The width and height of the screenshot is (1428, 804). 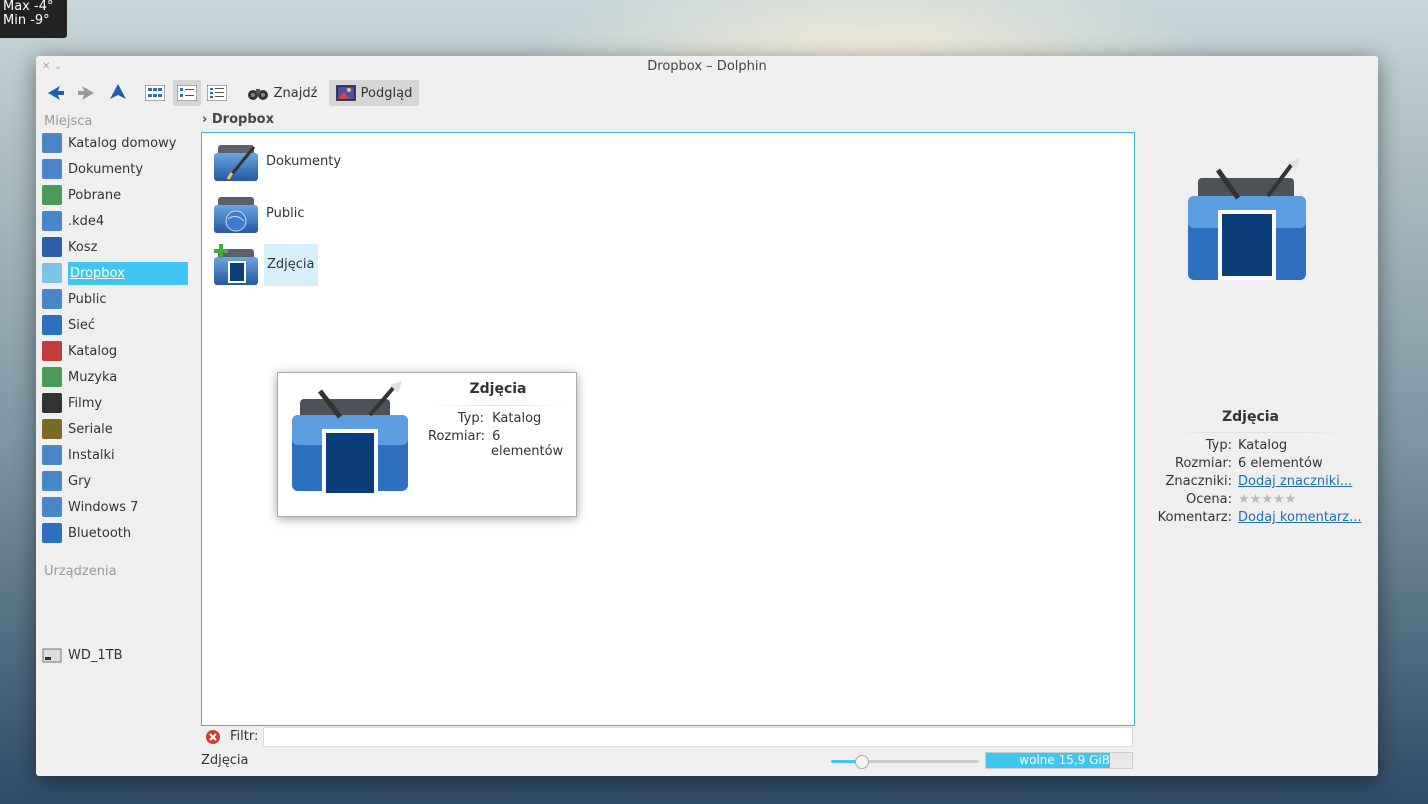 What do you see at coordinates (1203, 463) in the screenshot?
I see `info-size-key: Rozmiar:` at bounding box center [1203, 463].